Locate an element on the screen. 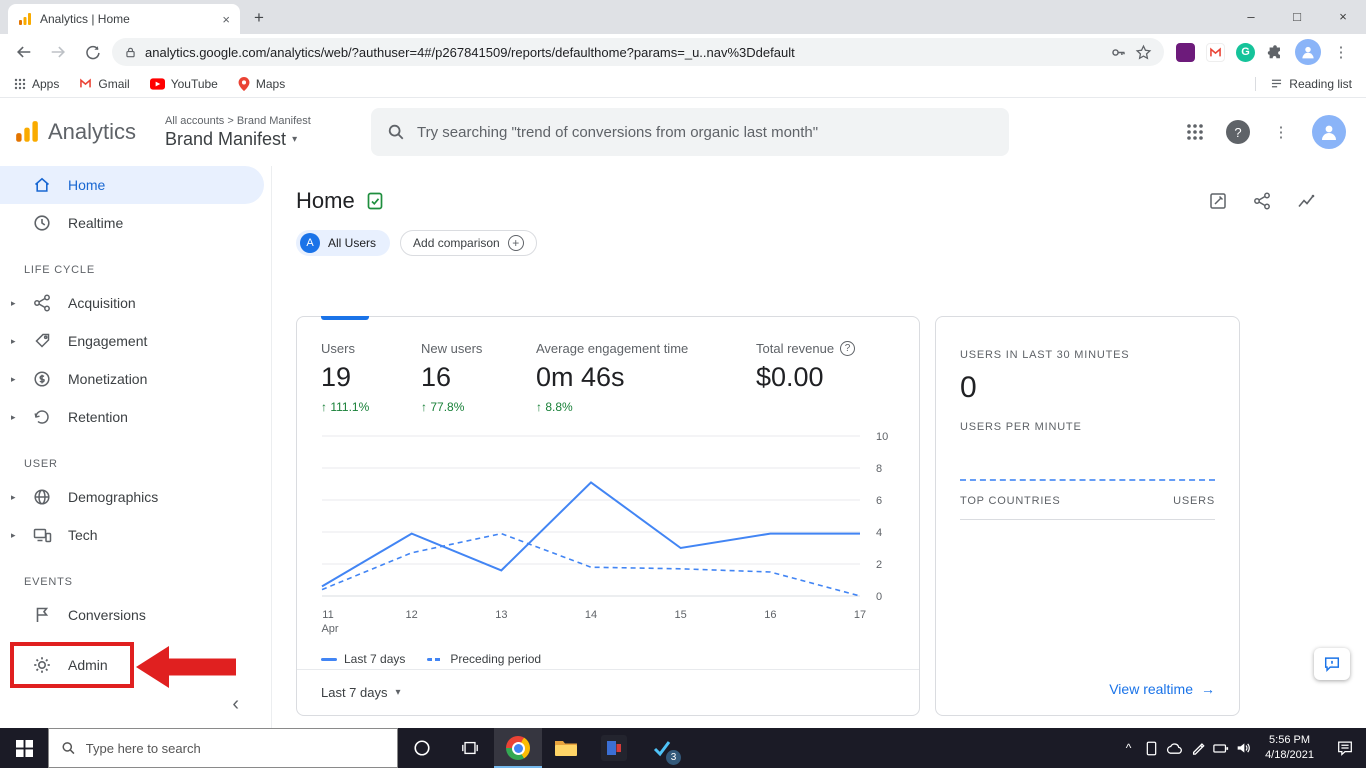 Image resolution: width=1366 pixels, height=768 pixels. customize-report-icon is located at coordinates (1218, 201).